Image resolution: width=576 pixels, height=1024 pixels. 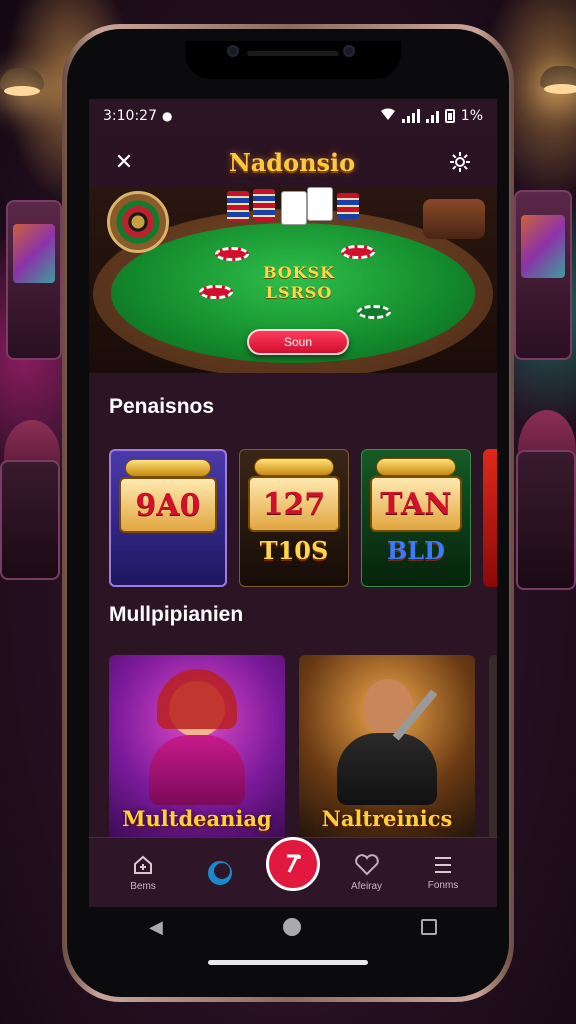 I want to click on status-bar: 3:10:27 ● 1%, so click(x=293, y=116).